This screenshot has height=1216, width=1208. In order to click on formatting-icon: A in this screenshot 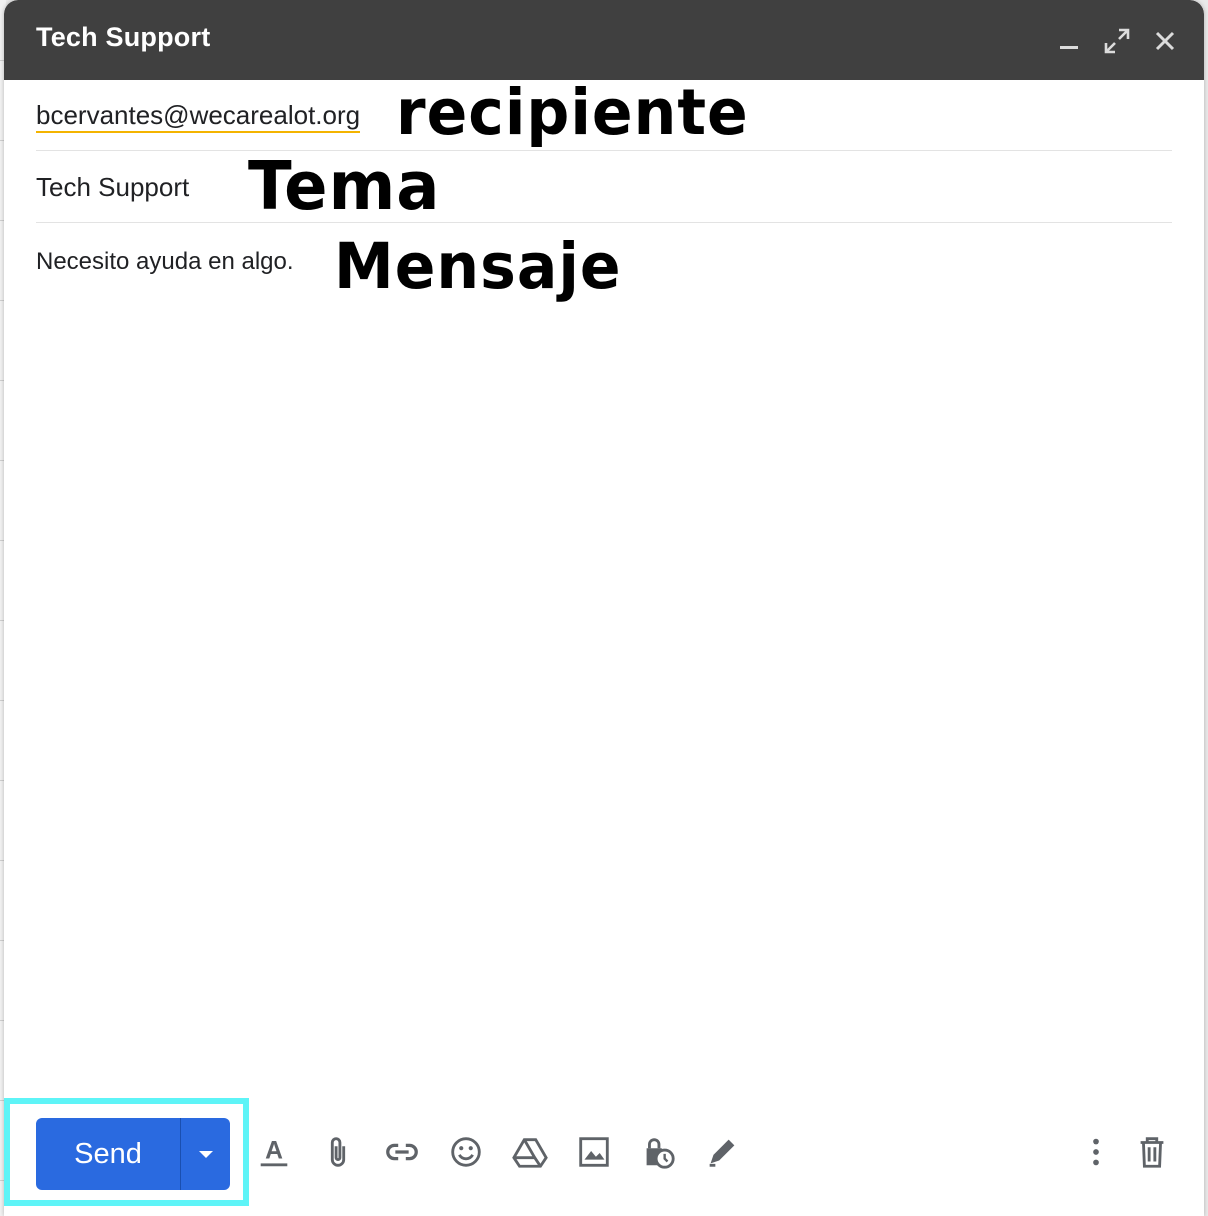, I will do `click(274, 1152)`.